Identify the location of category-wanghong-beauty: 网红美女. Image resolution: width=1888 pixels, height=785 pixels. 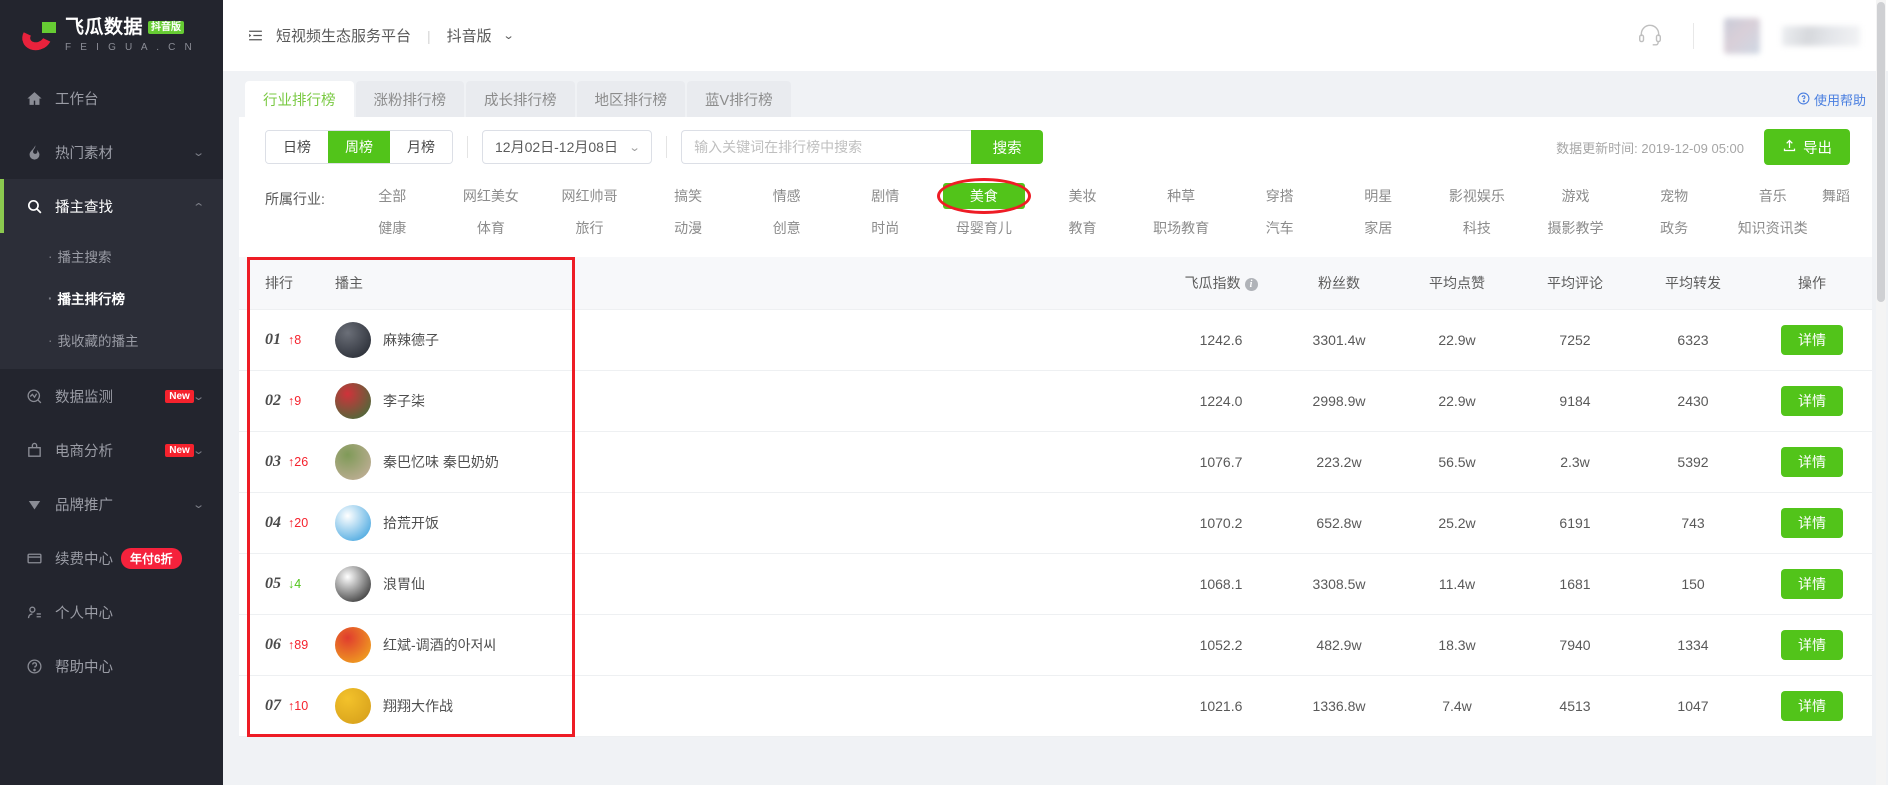
(491, 196).